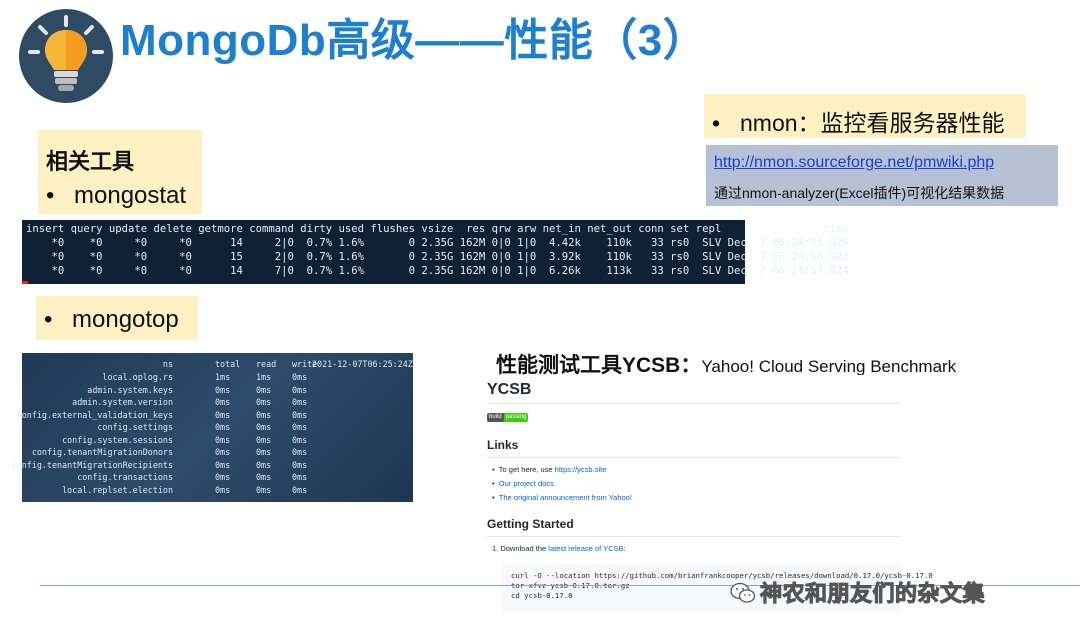  I want to click on tools-label-box: 相关工具 • mongostat, so click(120, 172).